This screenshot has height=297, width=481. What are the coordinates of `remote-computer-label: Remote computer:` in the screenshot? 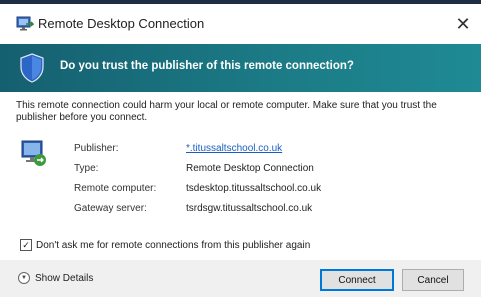 It's located at (115, 188).